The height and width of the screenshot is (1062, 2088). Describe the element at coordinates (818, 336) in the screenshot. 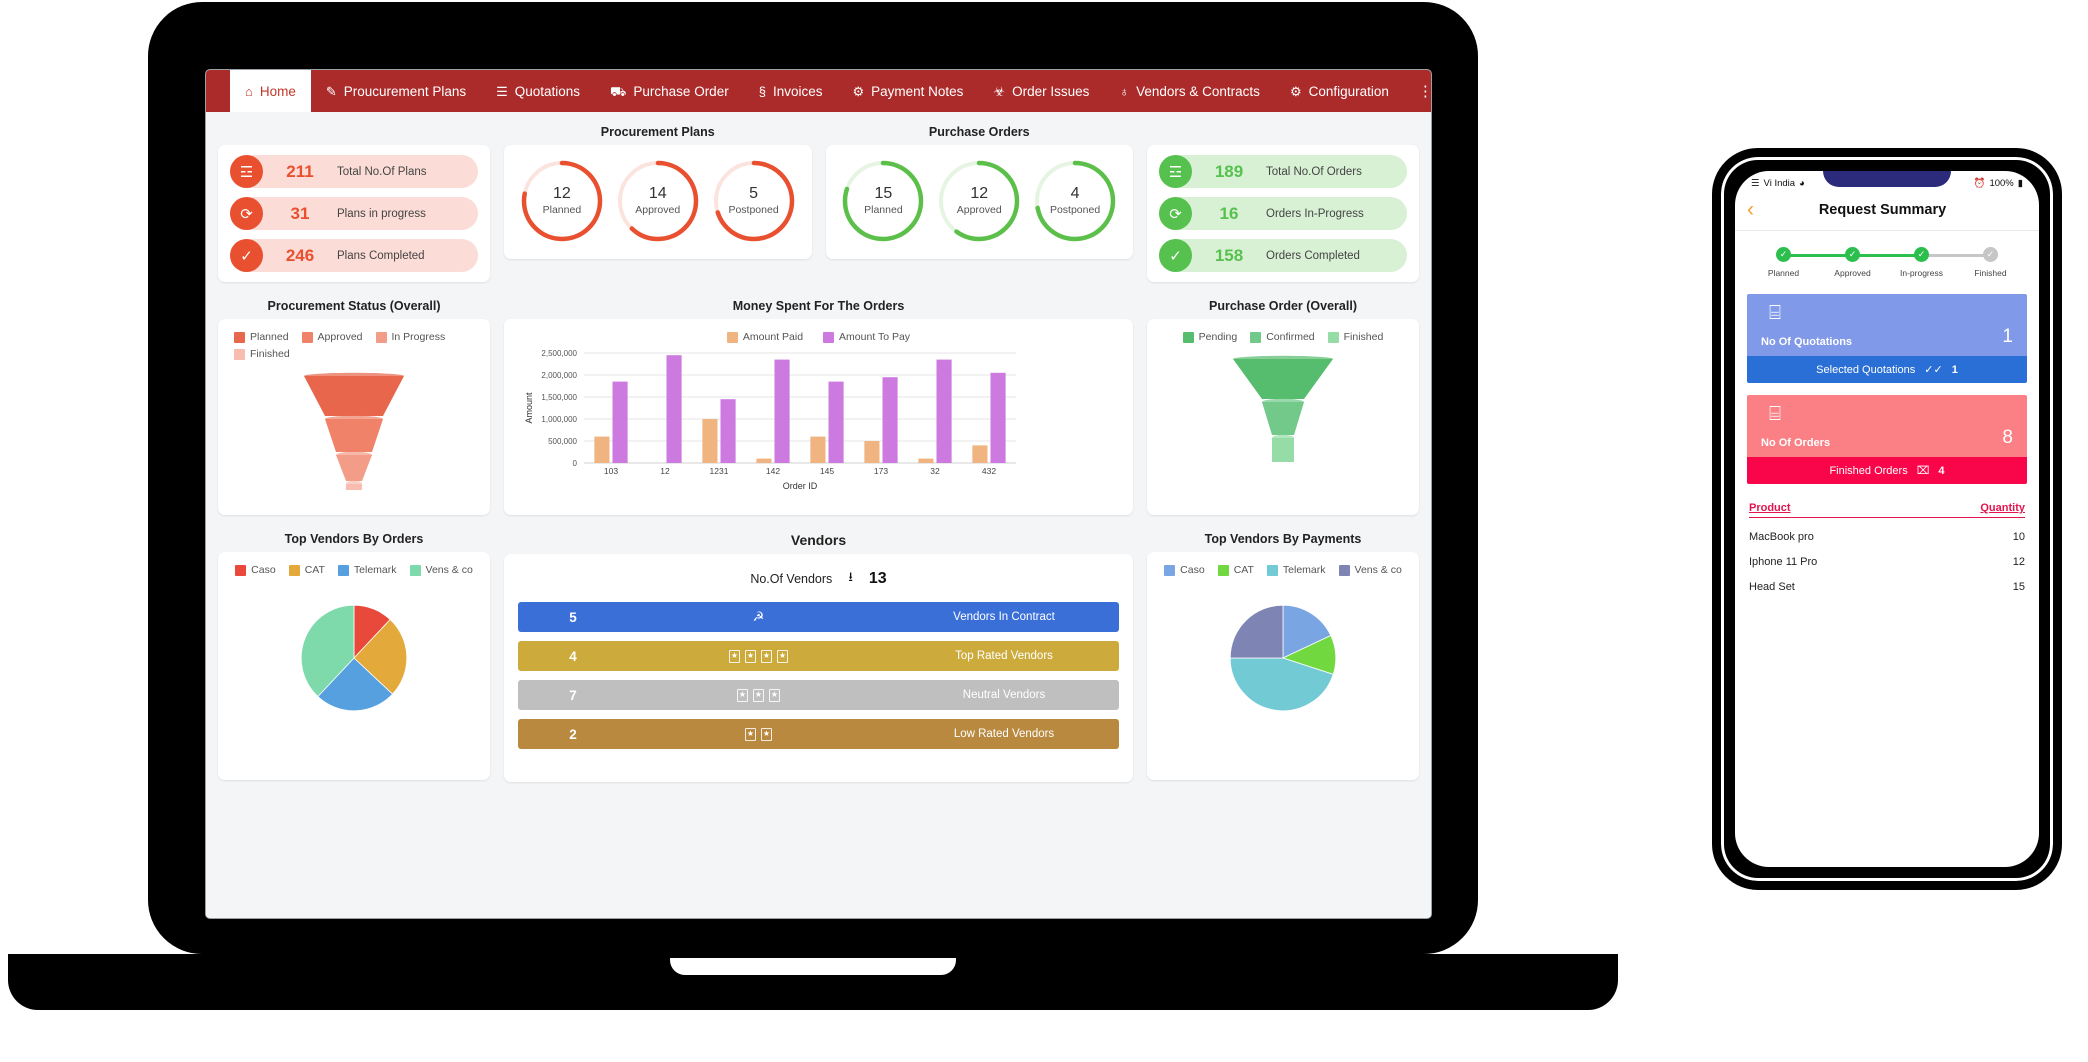

I see `money-spent-legend: Amount Paid Amount To Pay` at that location.